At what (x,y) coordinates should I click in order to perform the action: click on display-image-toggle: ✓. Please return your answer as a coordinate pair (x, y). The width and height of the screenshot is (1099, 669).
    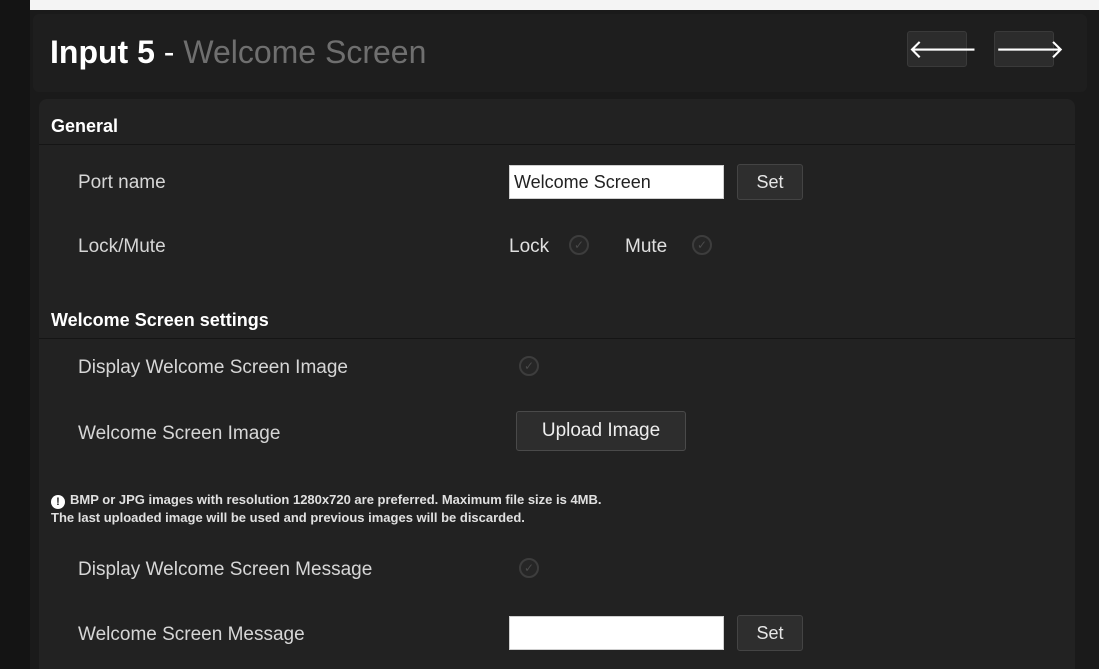
    Looking at the image, I should click on (529, 366).